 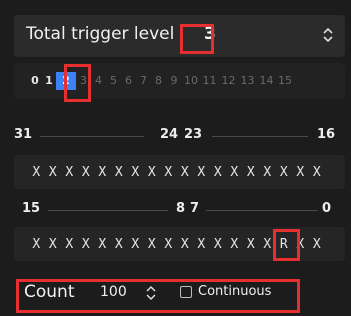 What do you see at coordinates (179, 36) in the screenshot?
I see `trigger-level-select: Total trigger level 3` at bounding box center [179, 36].